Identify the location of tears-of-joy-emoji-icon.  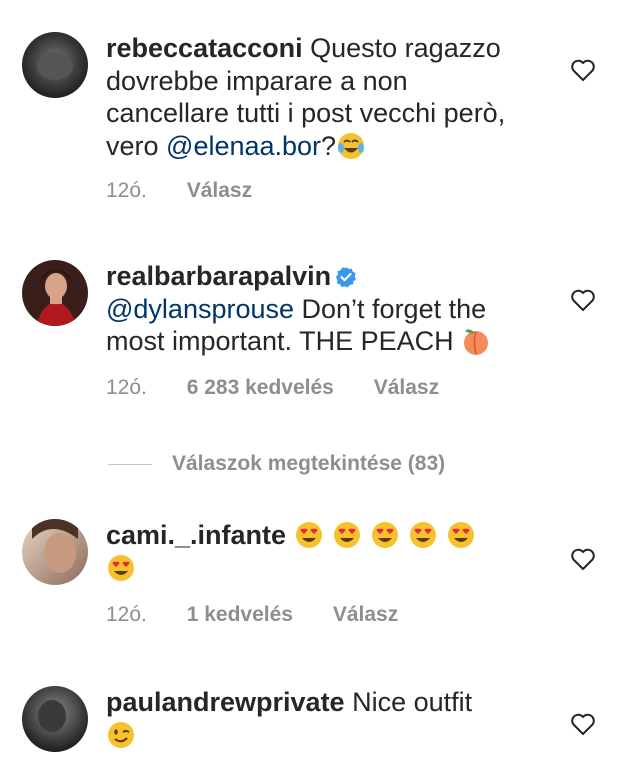
(351, 146).